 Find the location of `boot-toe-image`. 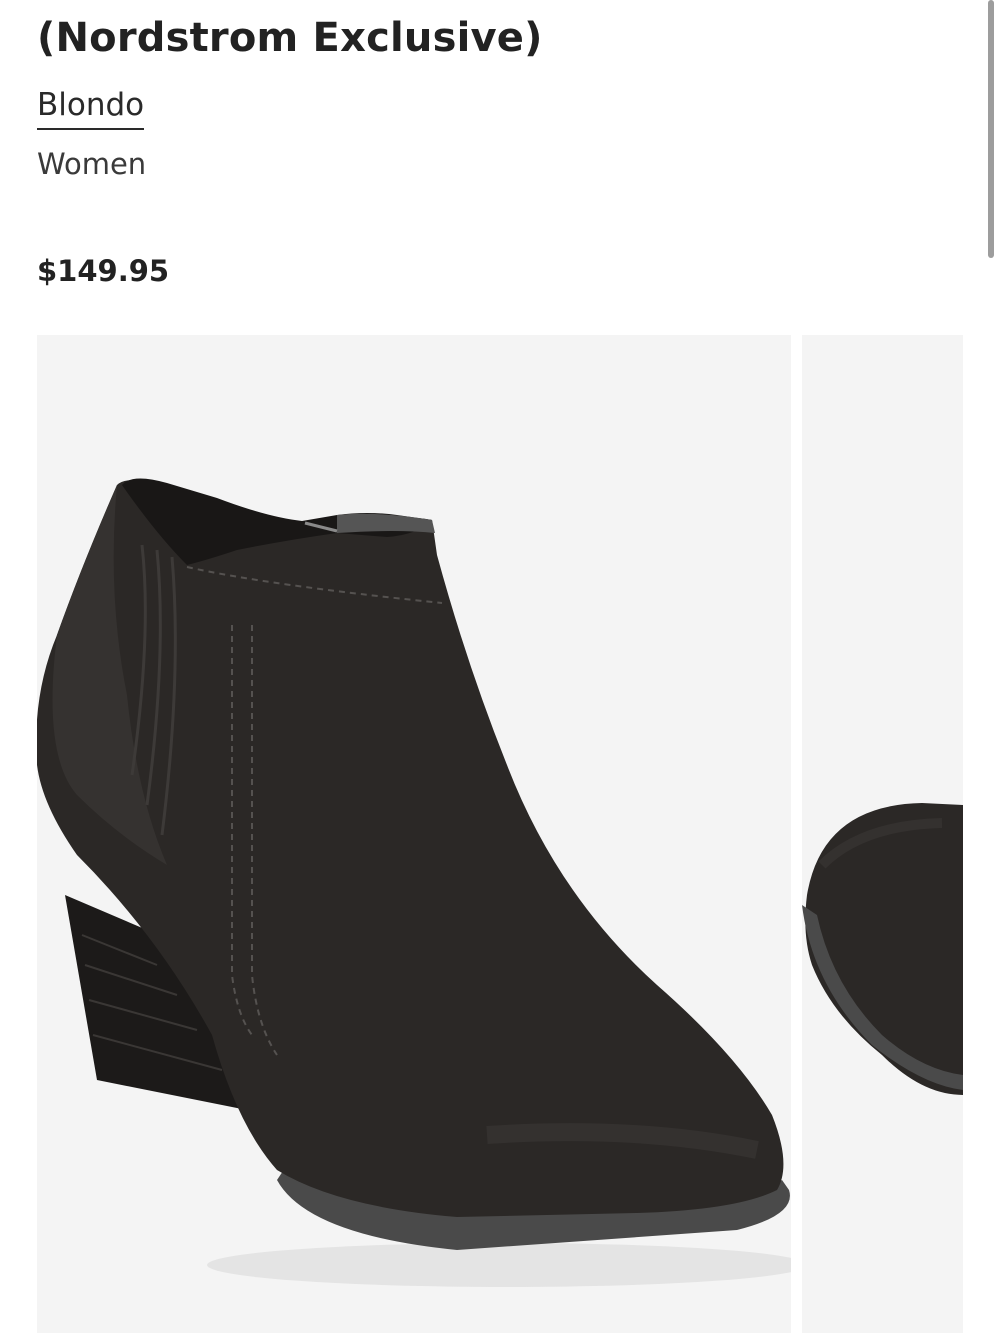

boot-toe-image is located at coordinates (882, 834).